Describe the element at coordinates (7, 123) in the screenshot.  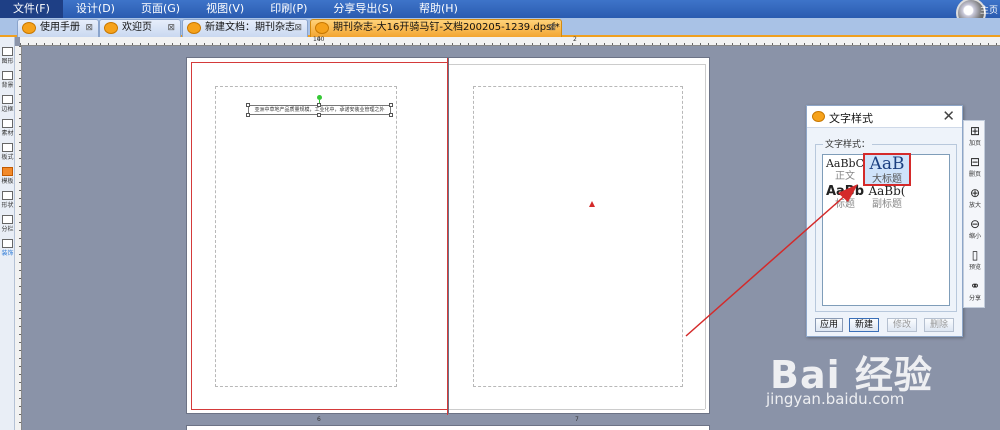
I see `material-icon` at that location.